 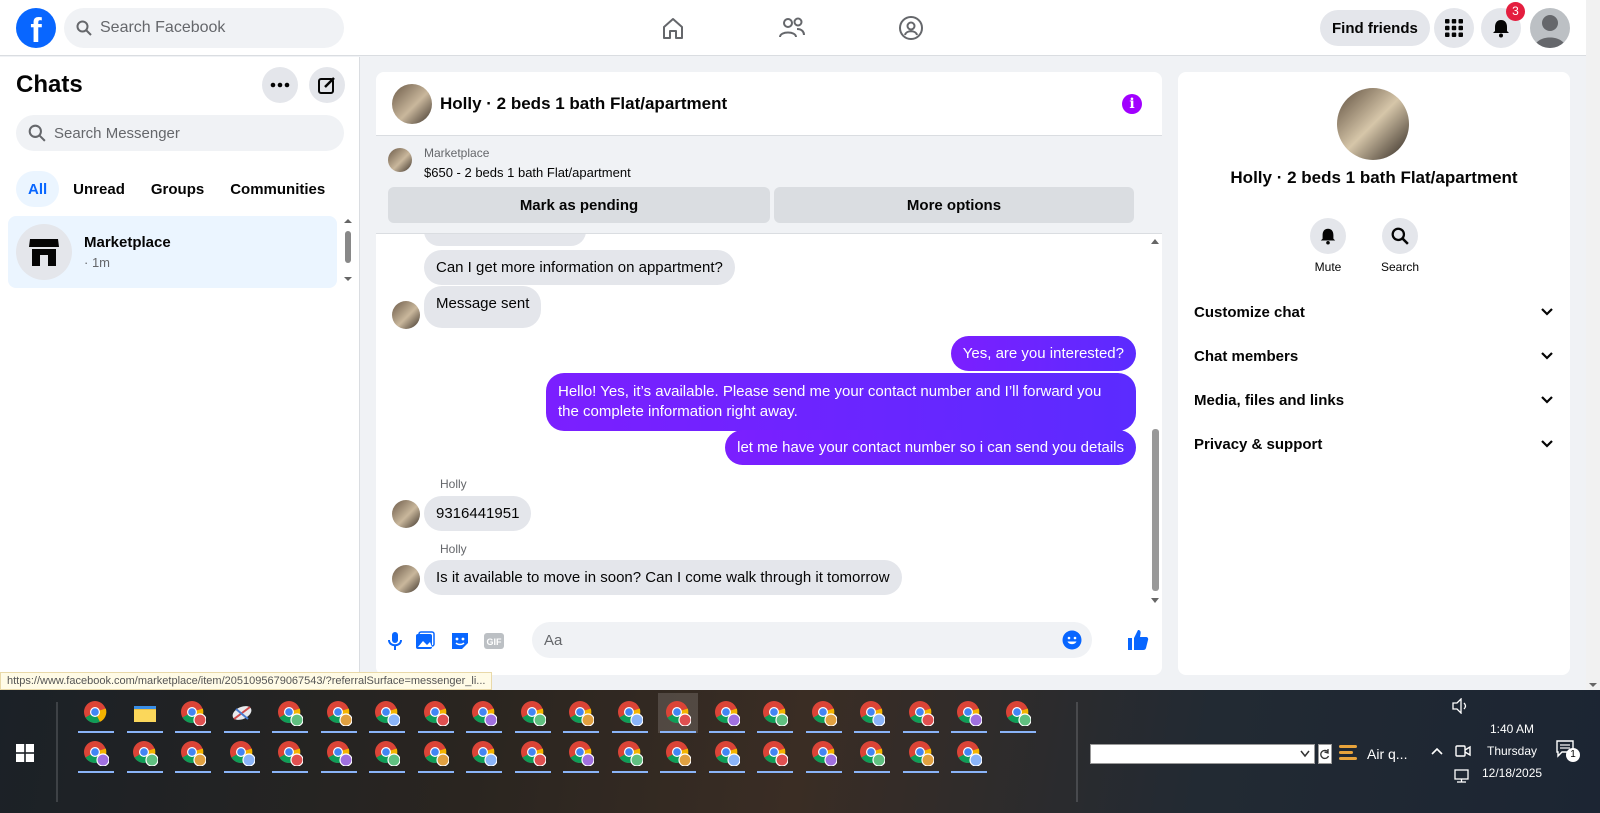 I want to click on page-scrollbar, so click(x=1593, y=345).